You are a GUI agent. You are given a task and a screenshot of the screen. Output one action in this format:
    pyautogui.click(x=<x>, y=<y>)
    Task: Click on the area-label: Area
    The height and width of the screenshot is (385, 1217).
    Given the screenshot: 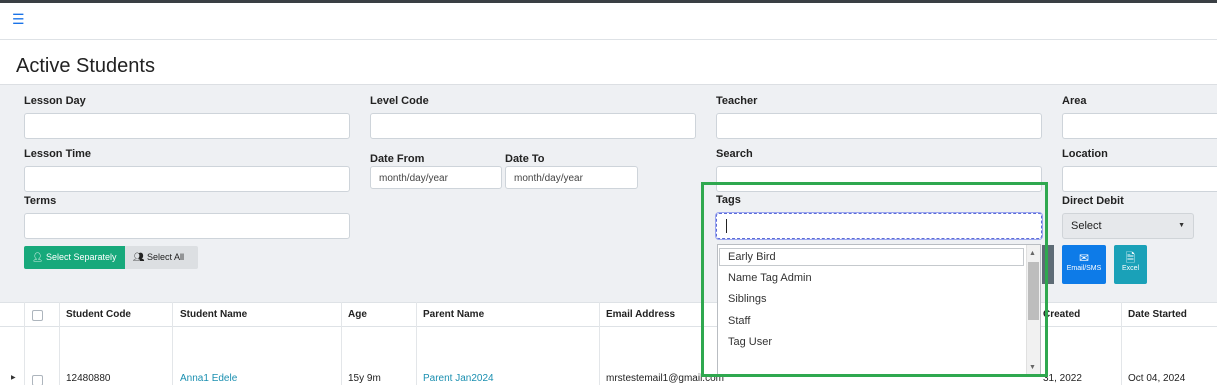 What is the action you would take?
    pyautogui.click(x=1074, y=101)
    